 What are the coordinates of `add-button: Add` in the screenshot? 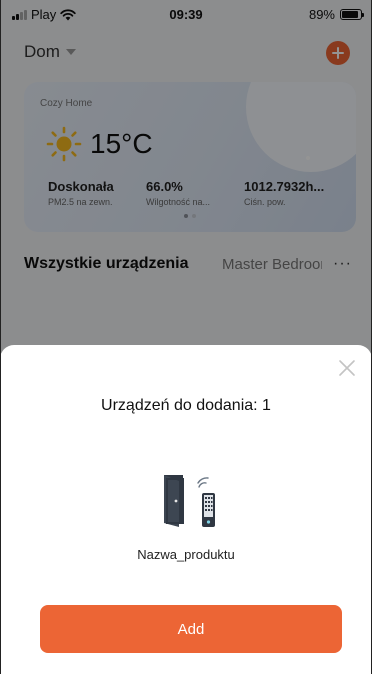 It's located at (191, 629).